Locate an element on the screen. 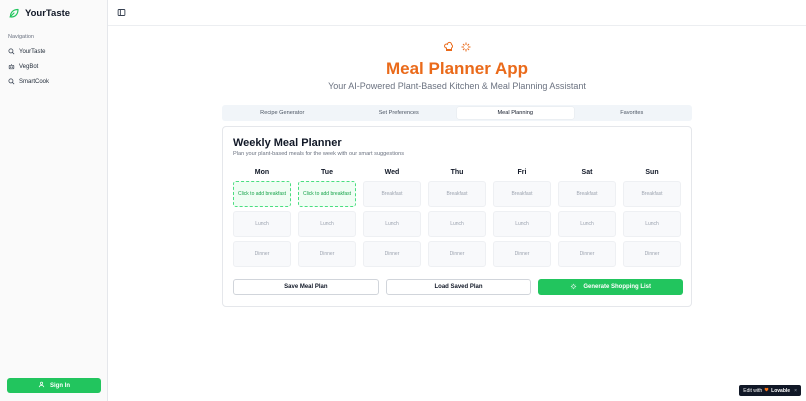  save-meal-plan-button: Save Meal Plan is located at coordinates (306, 287).